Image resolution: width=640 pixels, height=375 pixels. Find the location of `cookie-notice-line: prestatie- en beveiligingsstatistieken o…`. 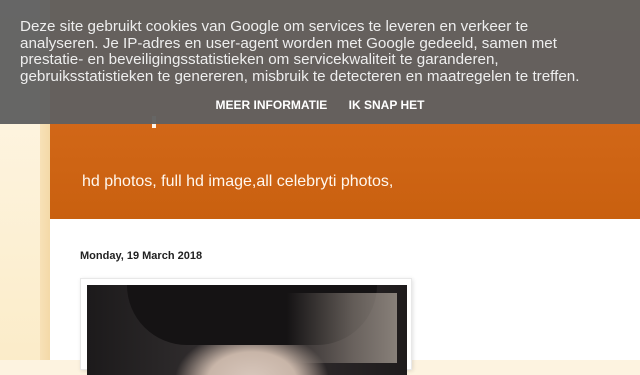

cookie-notice-line: prestatie- en beveiligingsstatistieken o… is located at coordinates (259, 60).